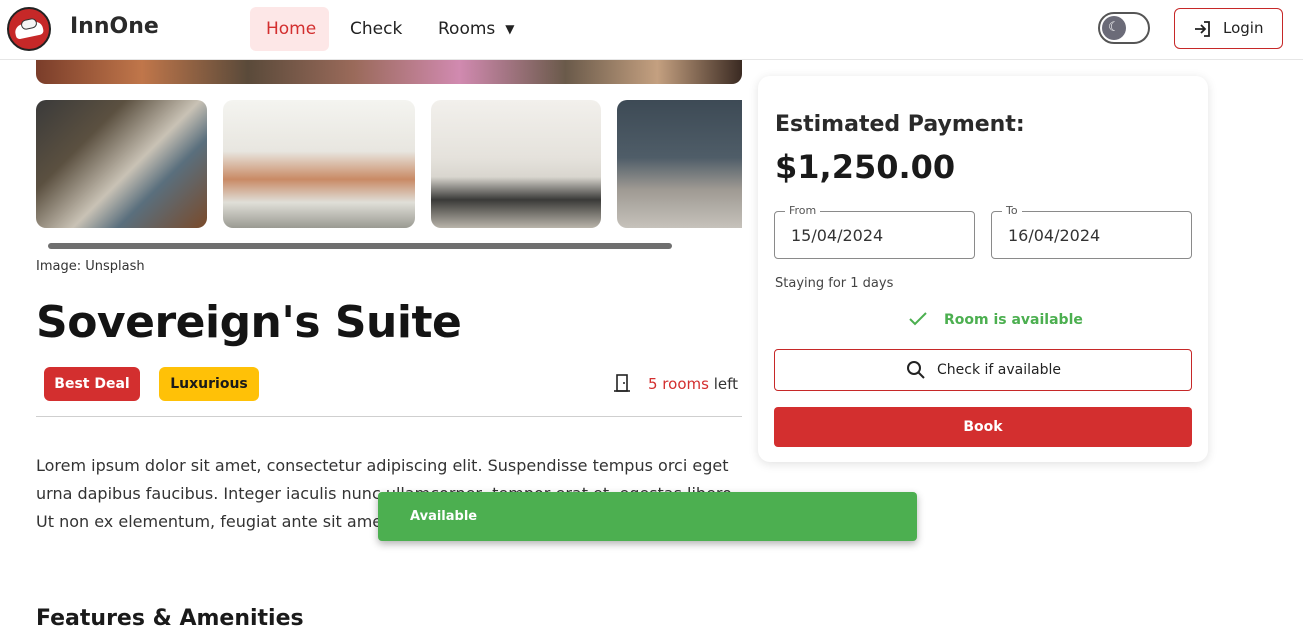  Describe the element at coordinates (29, 29) in the screenshot. I see `innone-logo` at that location.